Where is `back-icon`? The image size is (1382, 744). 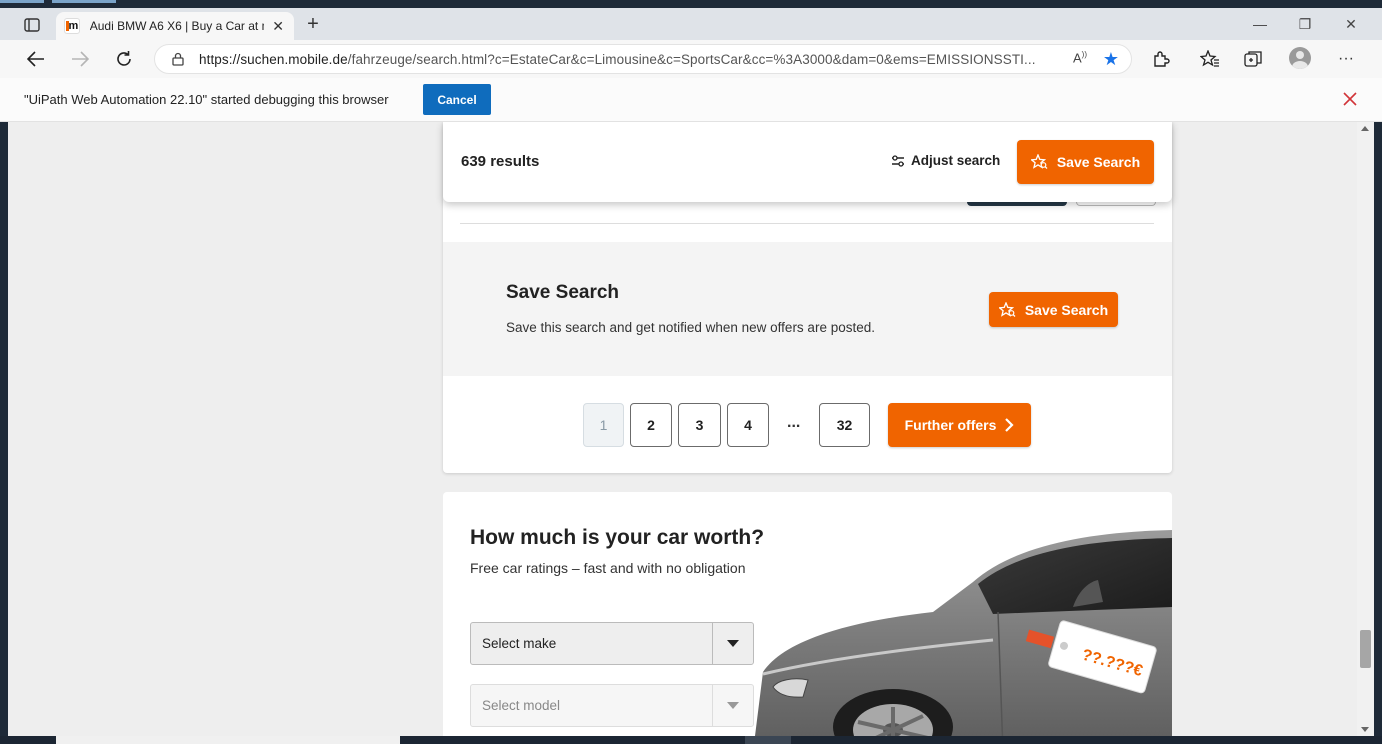 back-icon is located at coordinates (36, 59).